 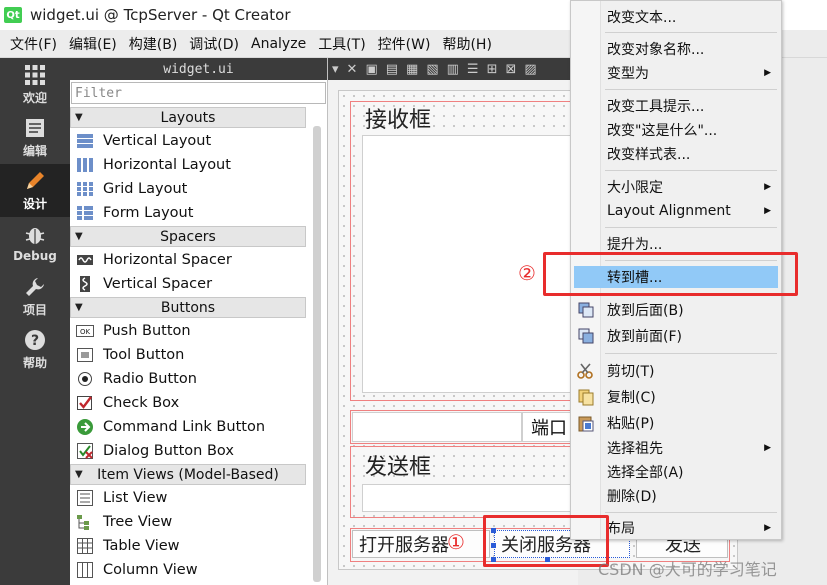 What do you see at coordinates (85, 141) in the screenshot?
I see `vertical-layout-icon` at bounding box center [85, 141].